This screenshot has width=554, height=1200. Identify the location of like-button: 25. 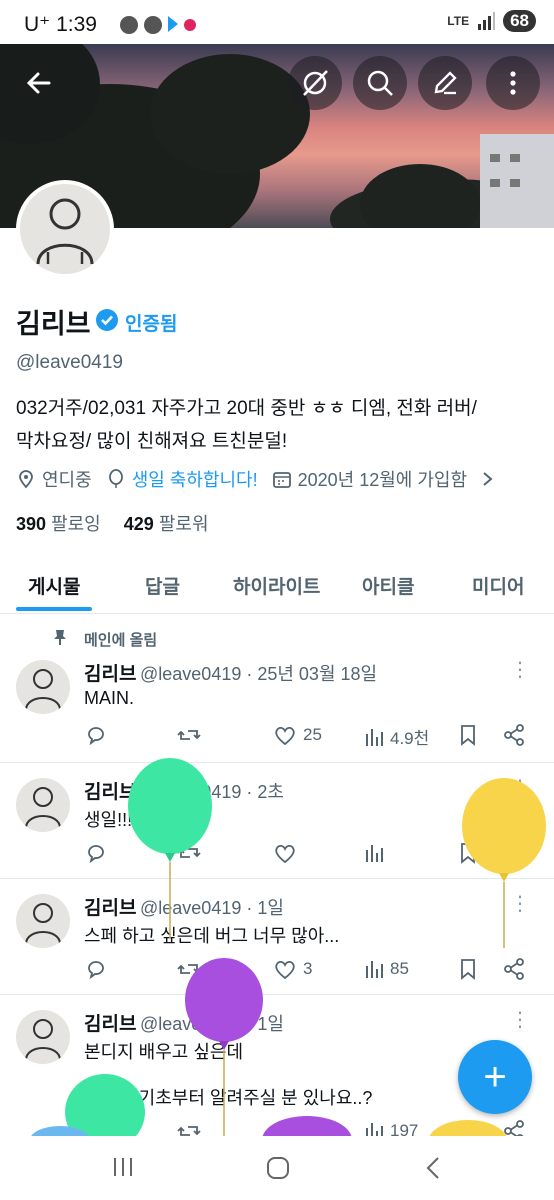
(297, 735).